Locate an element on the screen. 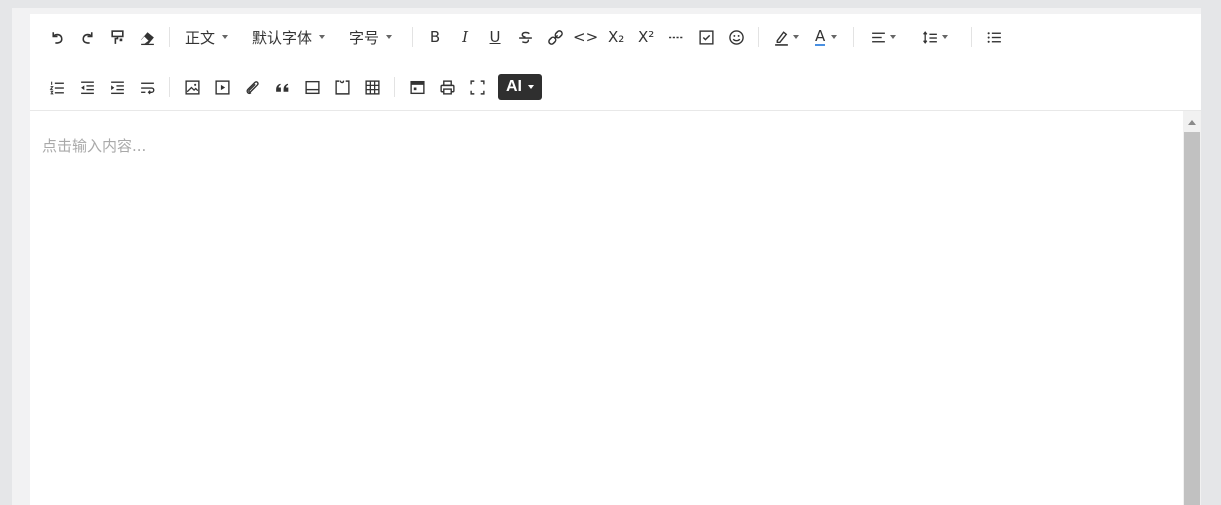 Image resolution: width=1221 pixels, height=505 pixels. print-button is located at coordinates (447, 87).